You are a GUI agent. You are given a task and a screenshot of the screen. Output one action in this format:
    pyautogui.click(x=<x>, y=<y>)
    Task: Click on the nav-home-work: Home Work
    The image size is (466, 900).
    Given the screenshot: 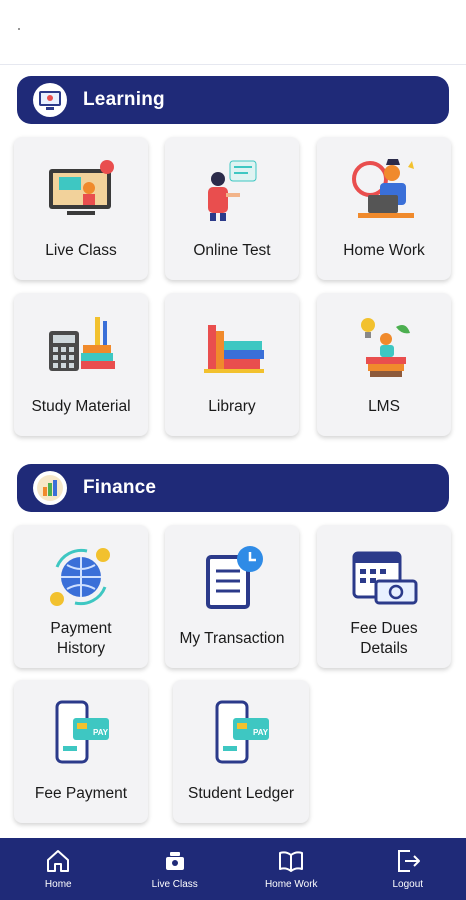 What is the action you would take?
    pyautogui.click(x=291, y=869)
    